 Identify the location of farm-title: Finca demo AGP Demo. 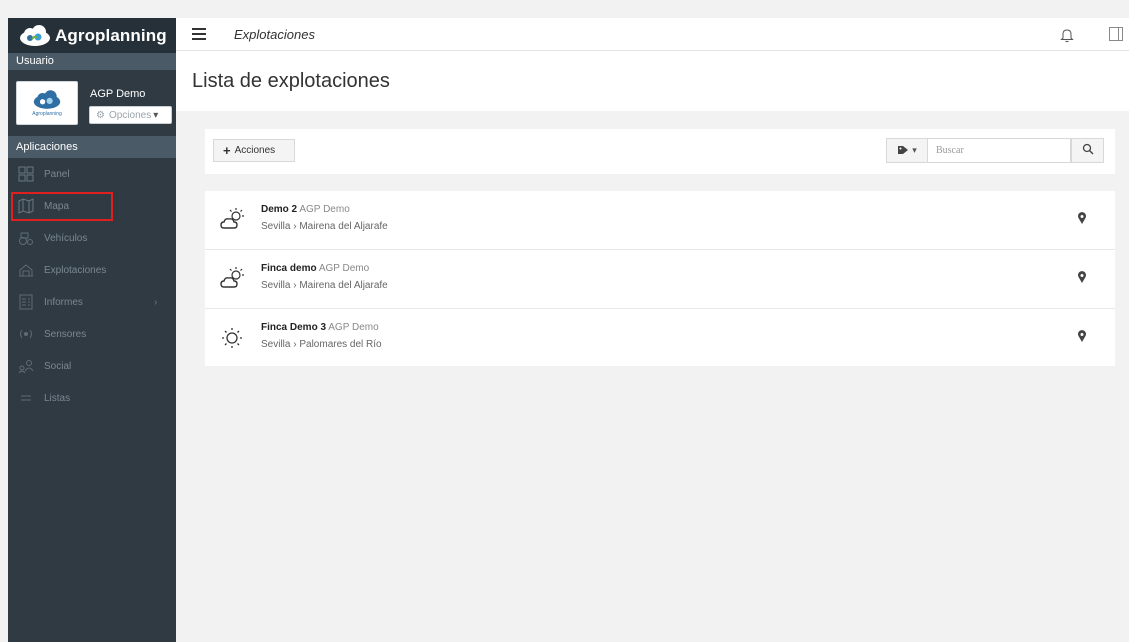
(315, 268).